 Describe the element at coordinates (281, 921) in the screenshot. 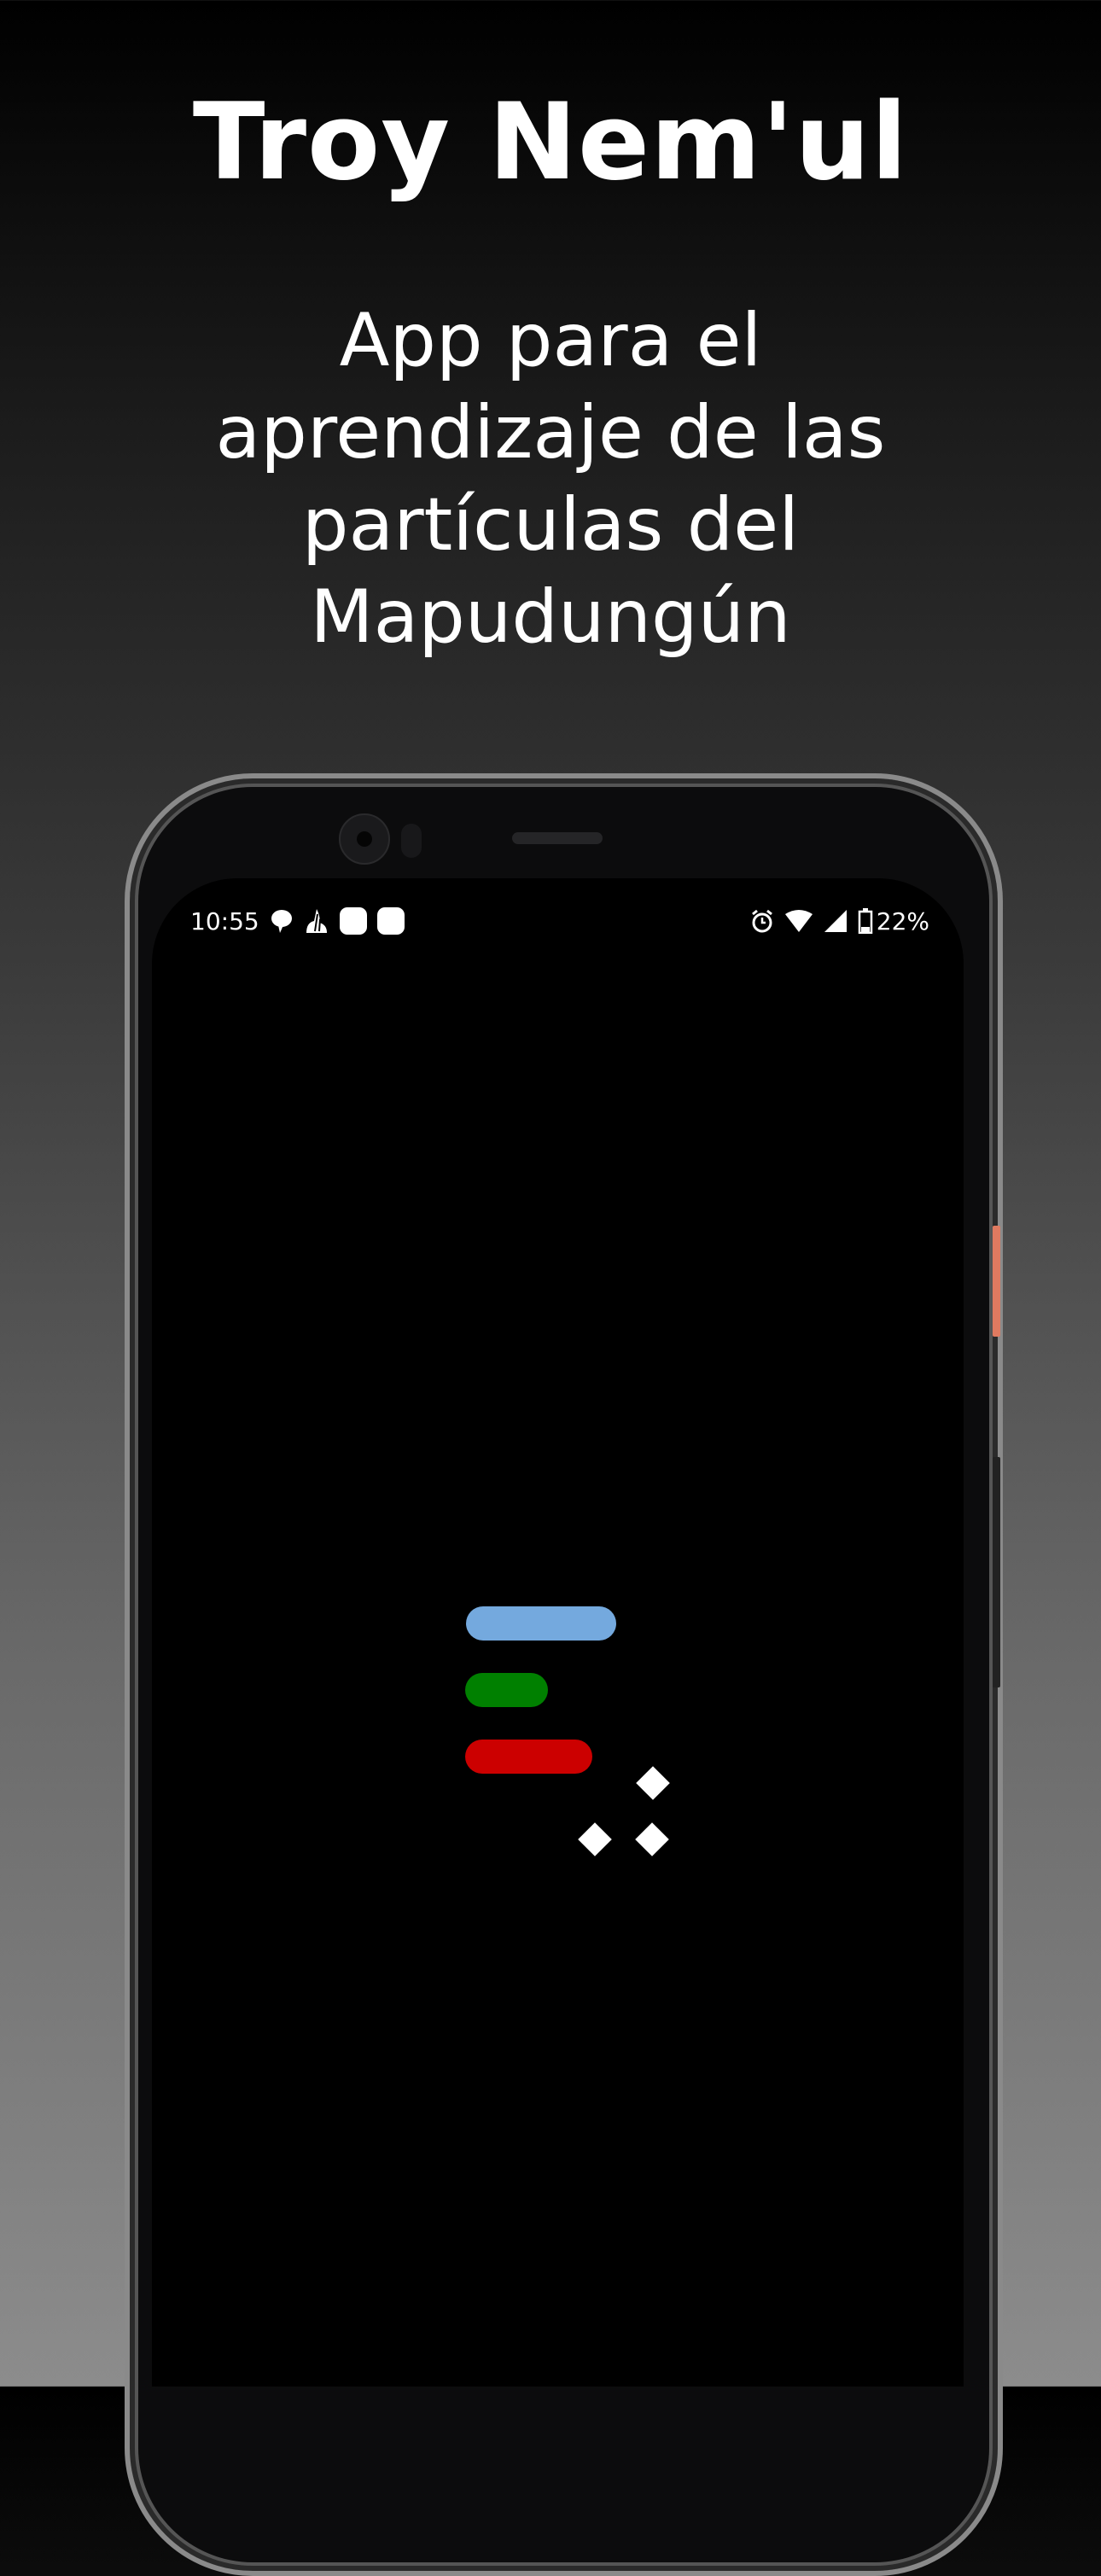

I see `chat-bubble-icon` at that location.